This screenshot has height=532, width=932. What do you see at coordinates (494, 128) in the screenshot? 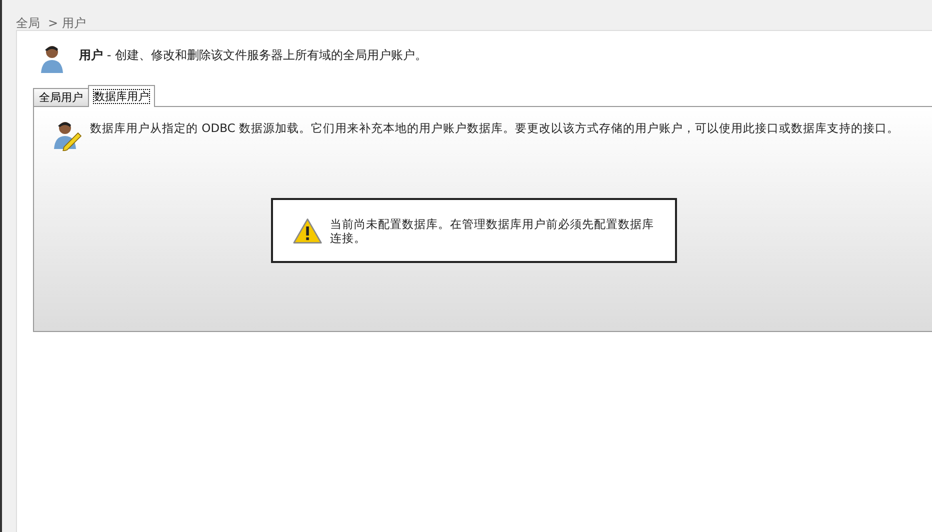
I see `tab-description: 数据库用户从指定的 ODBC 数据源加载。它们用来补充本地的用户账户数据库。要更改以该方式存储的用户账户，可以使用此接口或数据库支持的接口。` at bounding box center [494, 128].